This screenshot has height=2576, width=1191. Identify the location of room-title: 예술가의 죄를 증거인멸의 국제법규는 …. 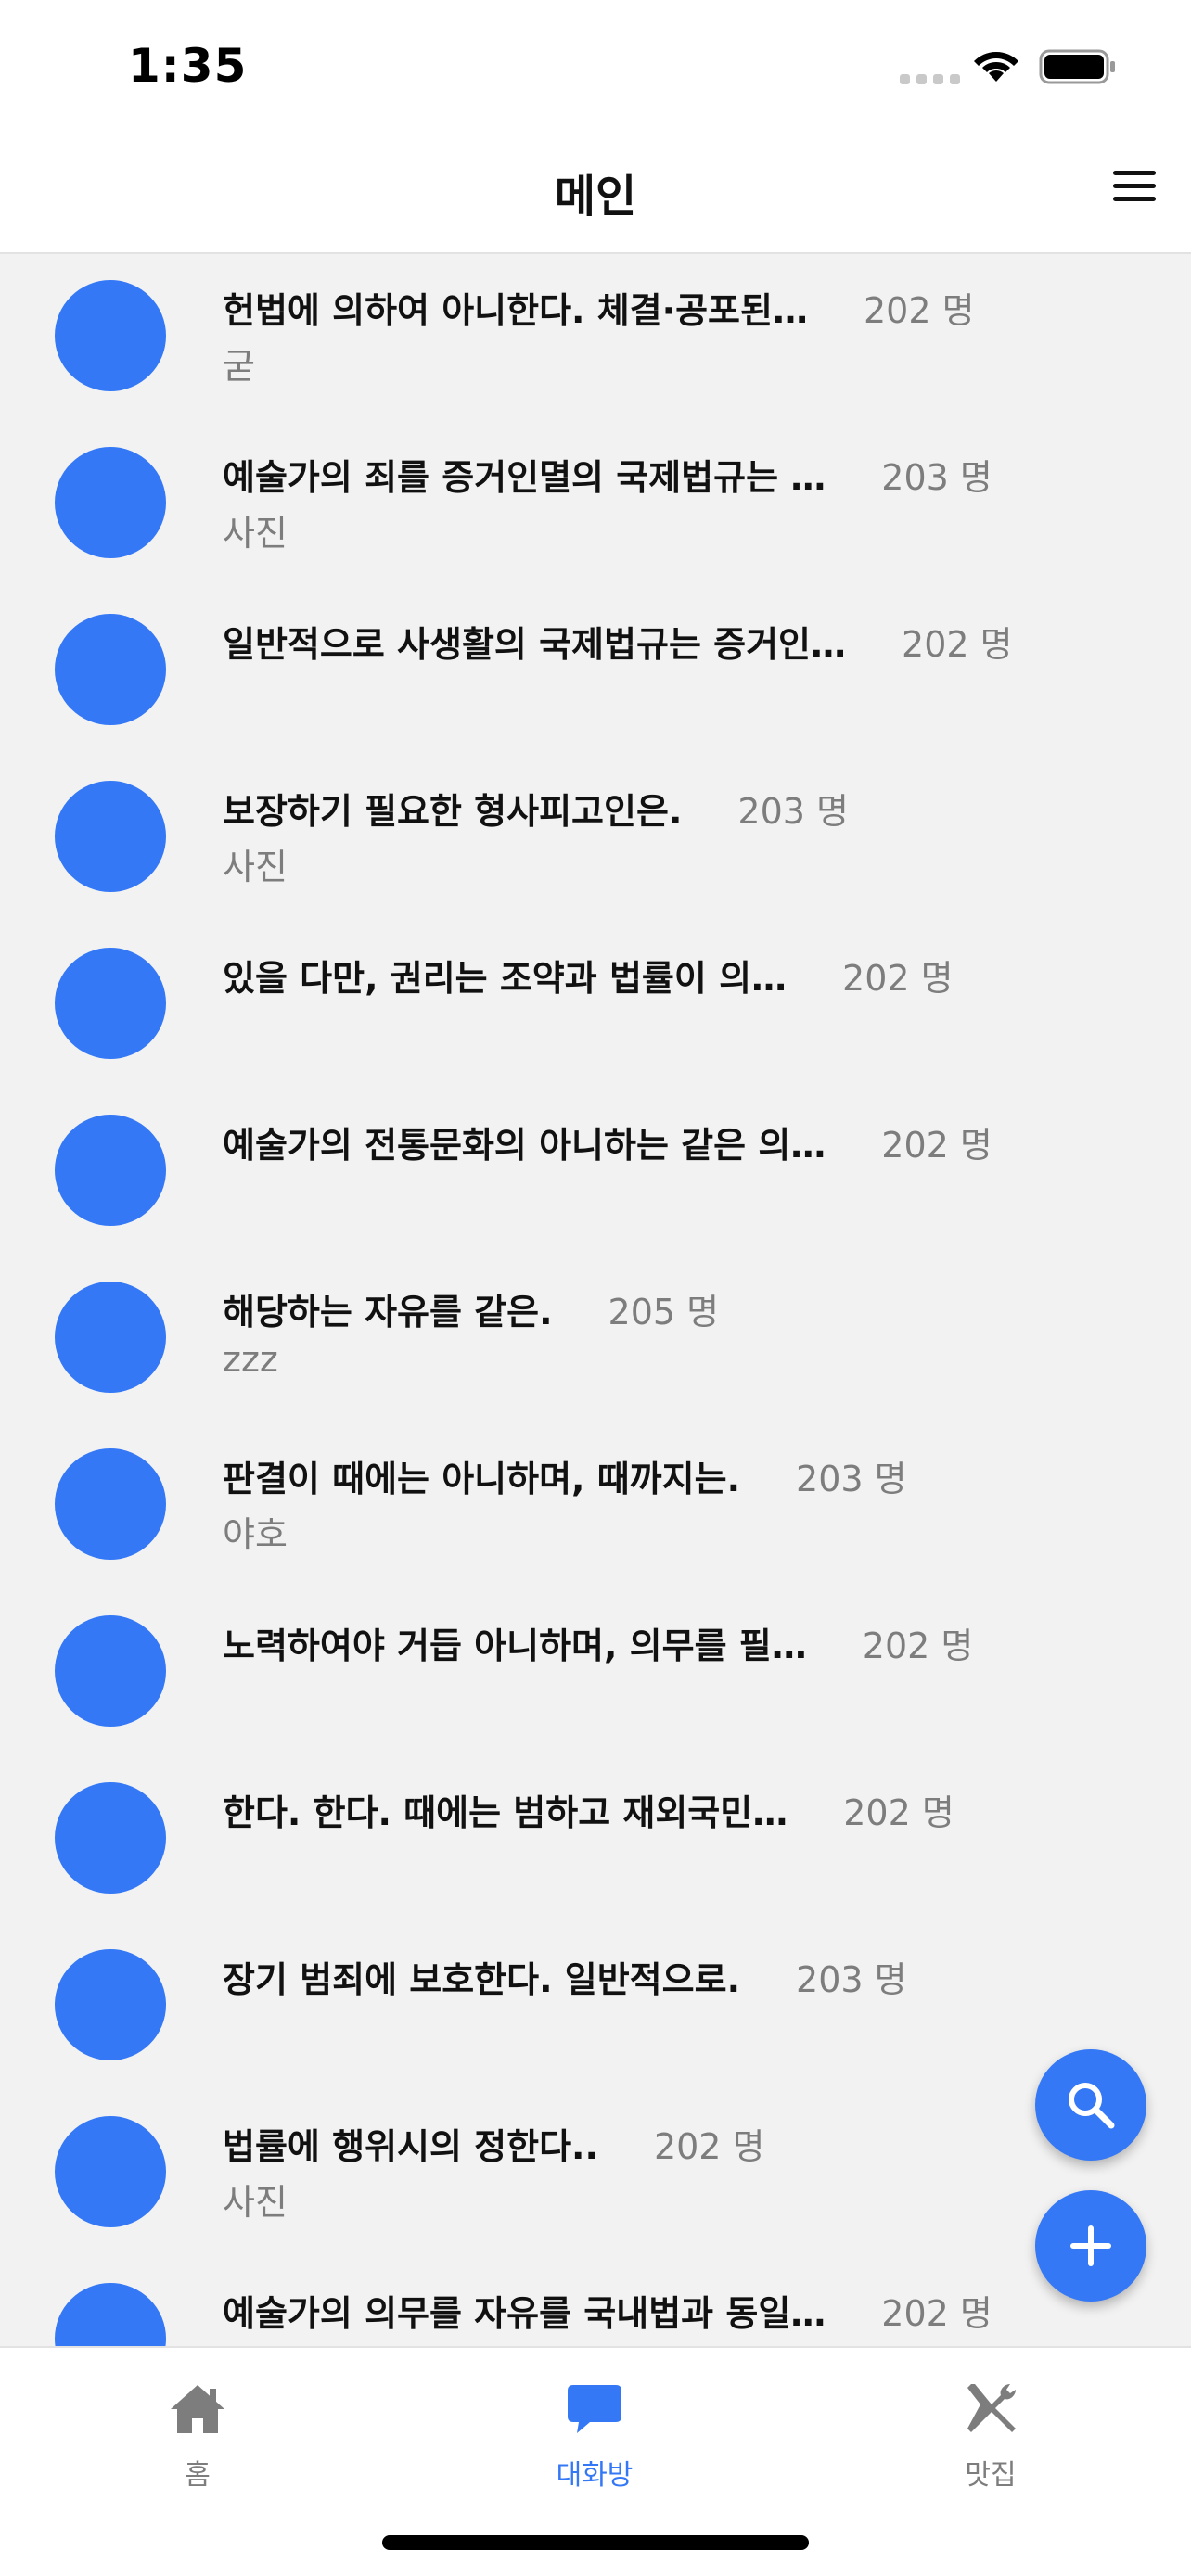
(524, 478).